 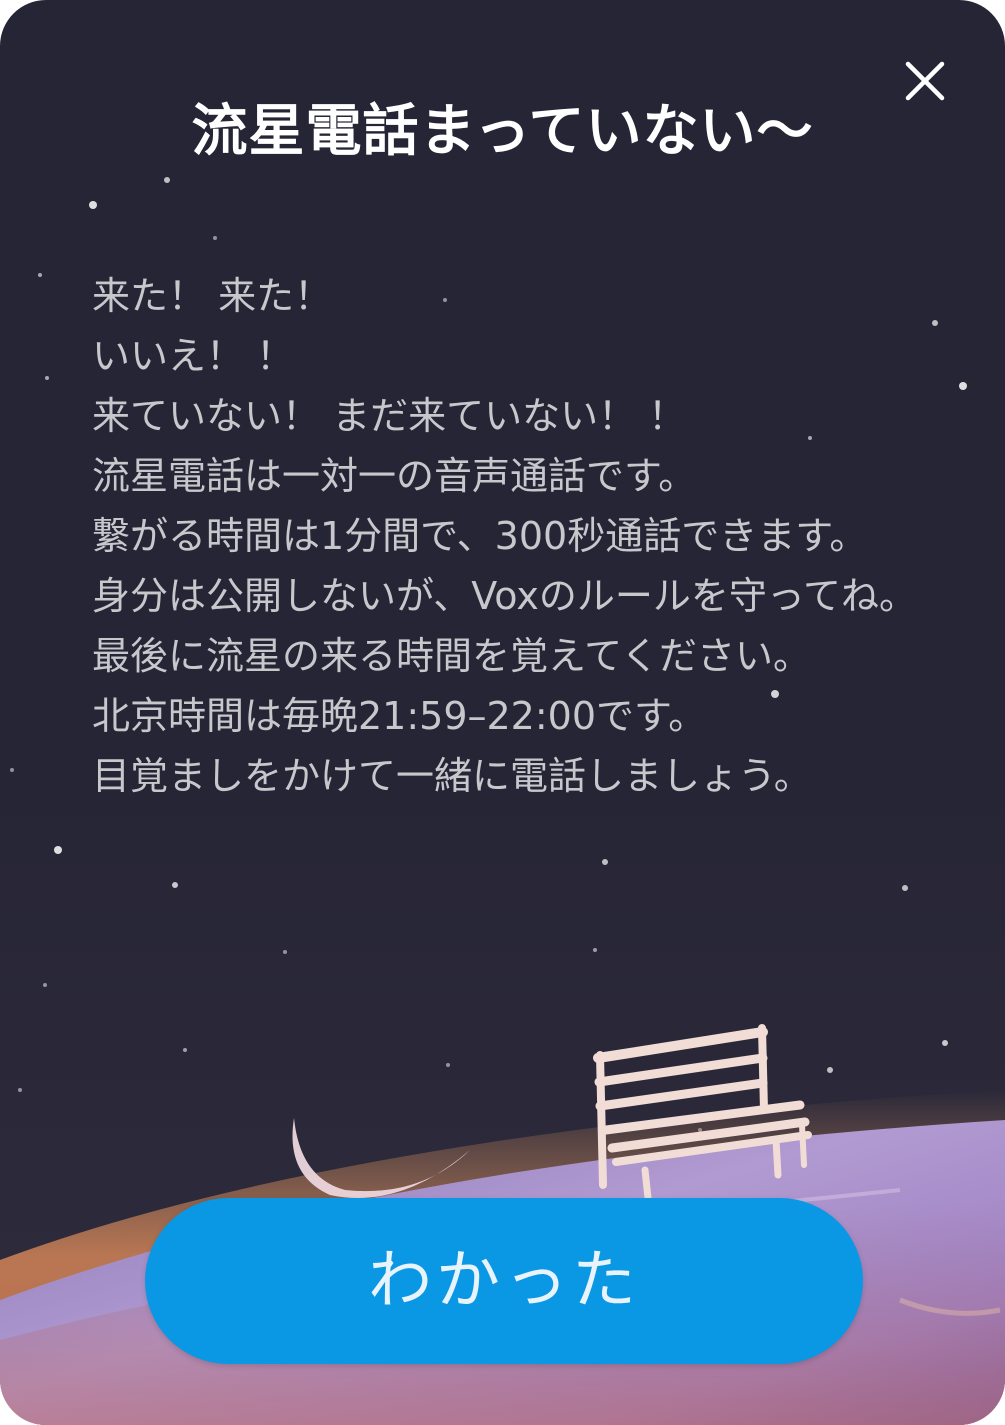 I want to click on body-line: 北京時間は毎晩21:59–22:00です。, so click(x=399, y=716).